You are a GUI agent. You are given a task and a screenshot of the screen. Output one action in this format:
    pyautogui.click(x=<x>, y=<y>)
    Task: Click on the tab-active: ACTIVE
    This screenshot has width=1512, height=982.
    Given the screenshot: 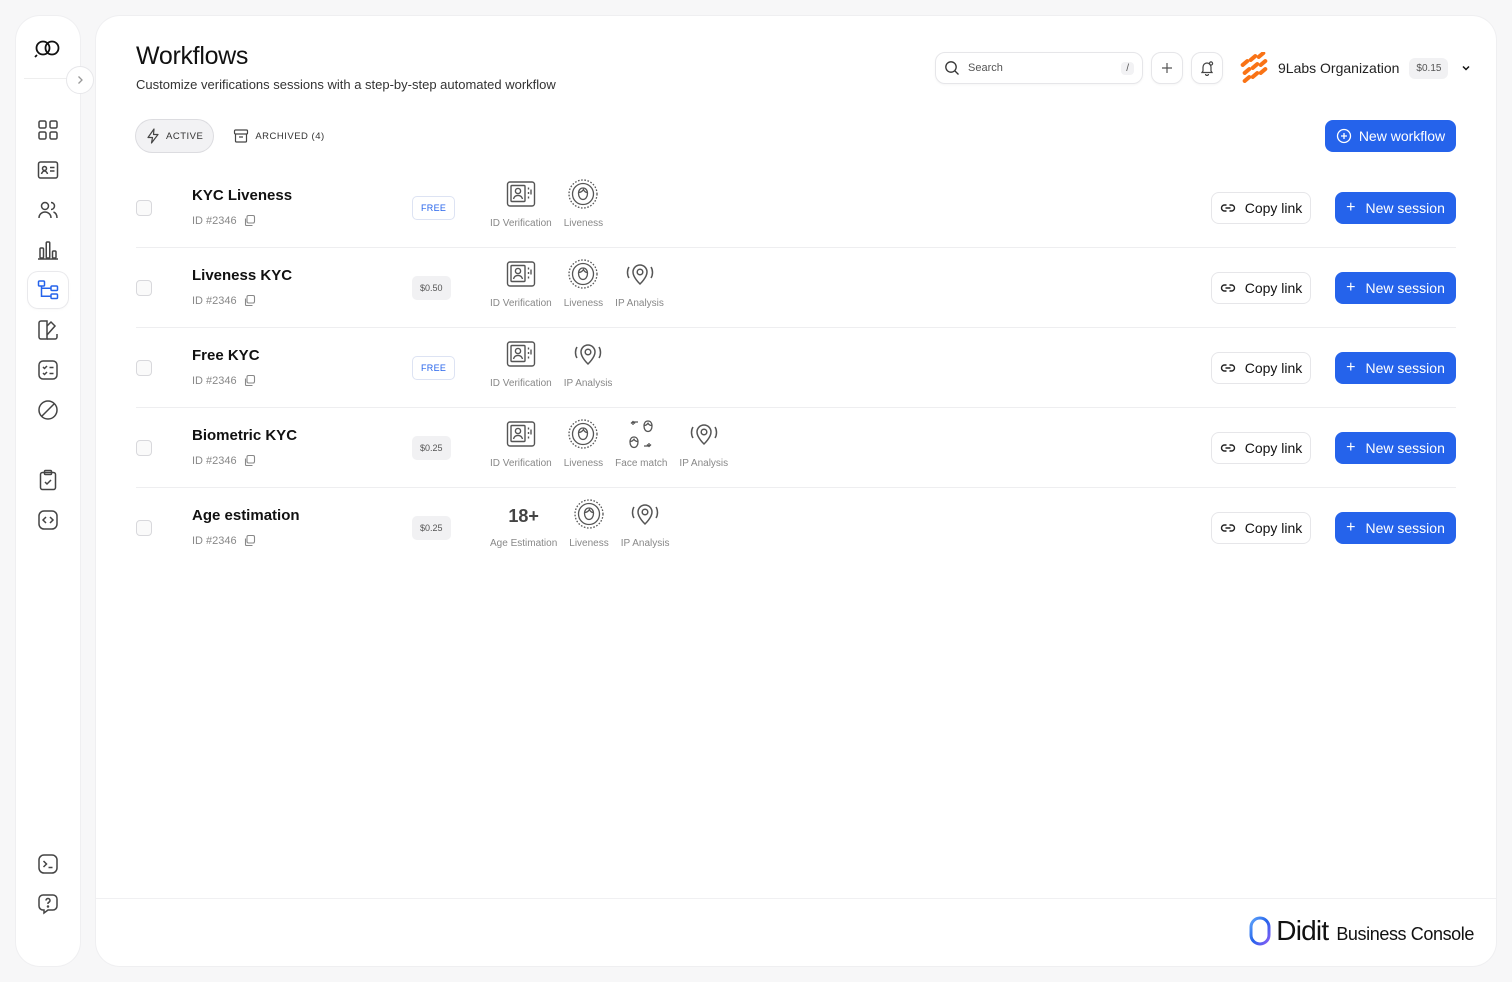 What is the action you would take?
    pyautogui.click(x=175, y=136)
    